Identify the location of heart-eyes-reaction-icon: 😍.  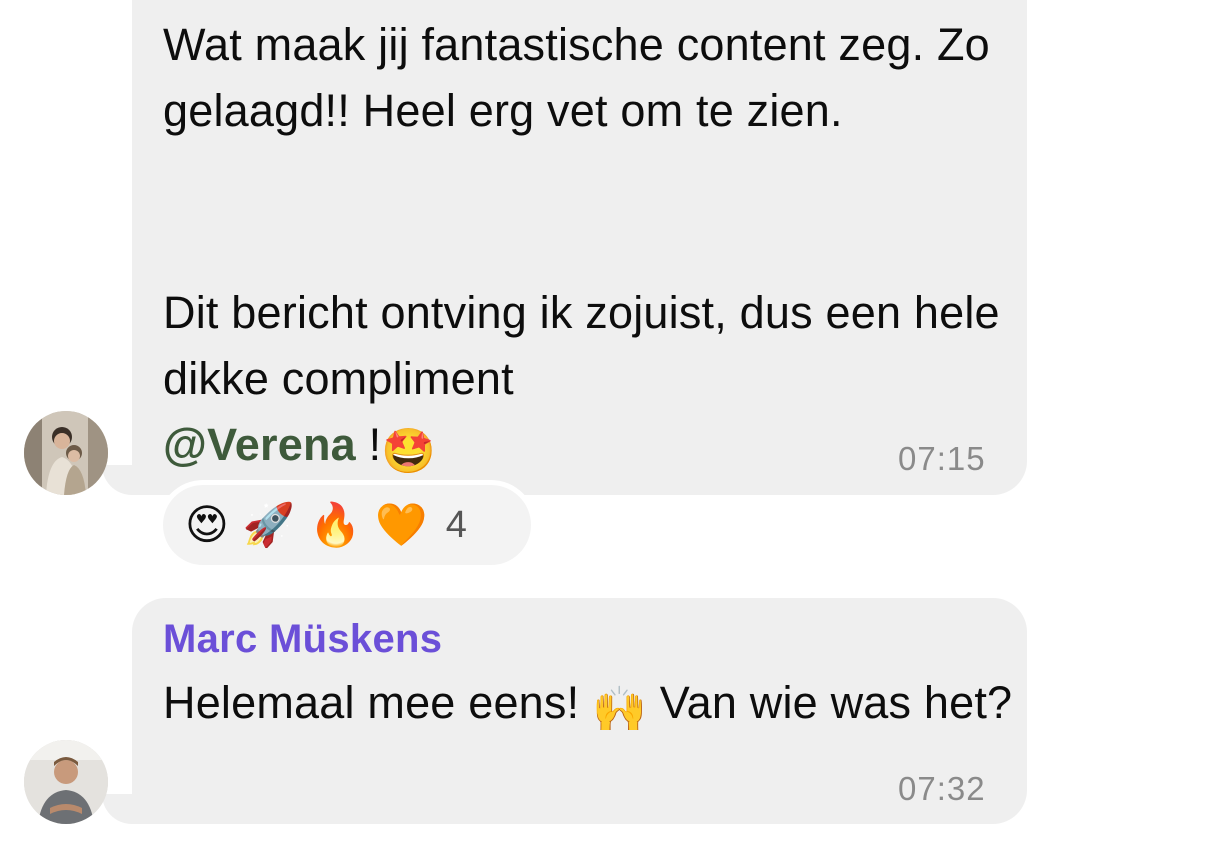
(207, 525).